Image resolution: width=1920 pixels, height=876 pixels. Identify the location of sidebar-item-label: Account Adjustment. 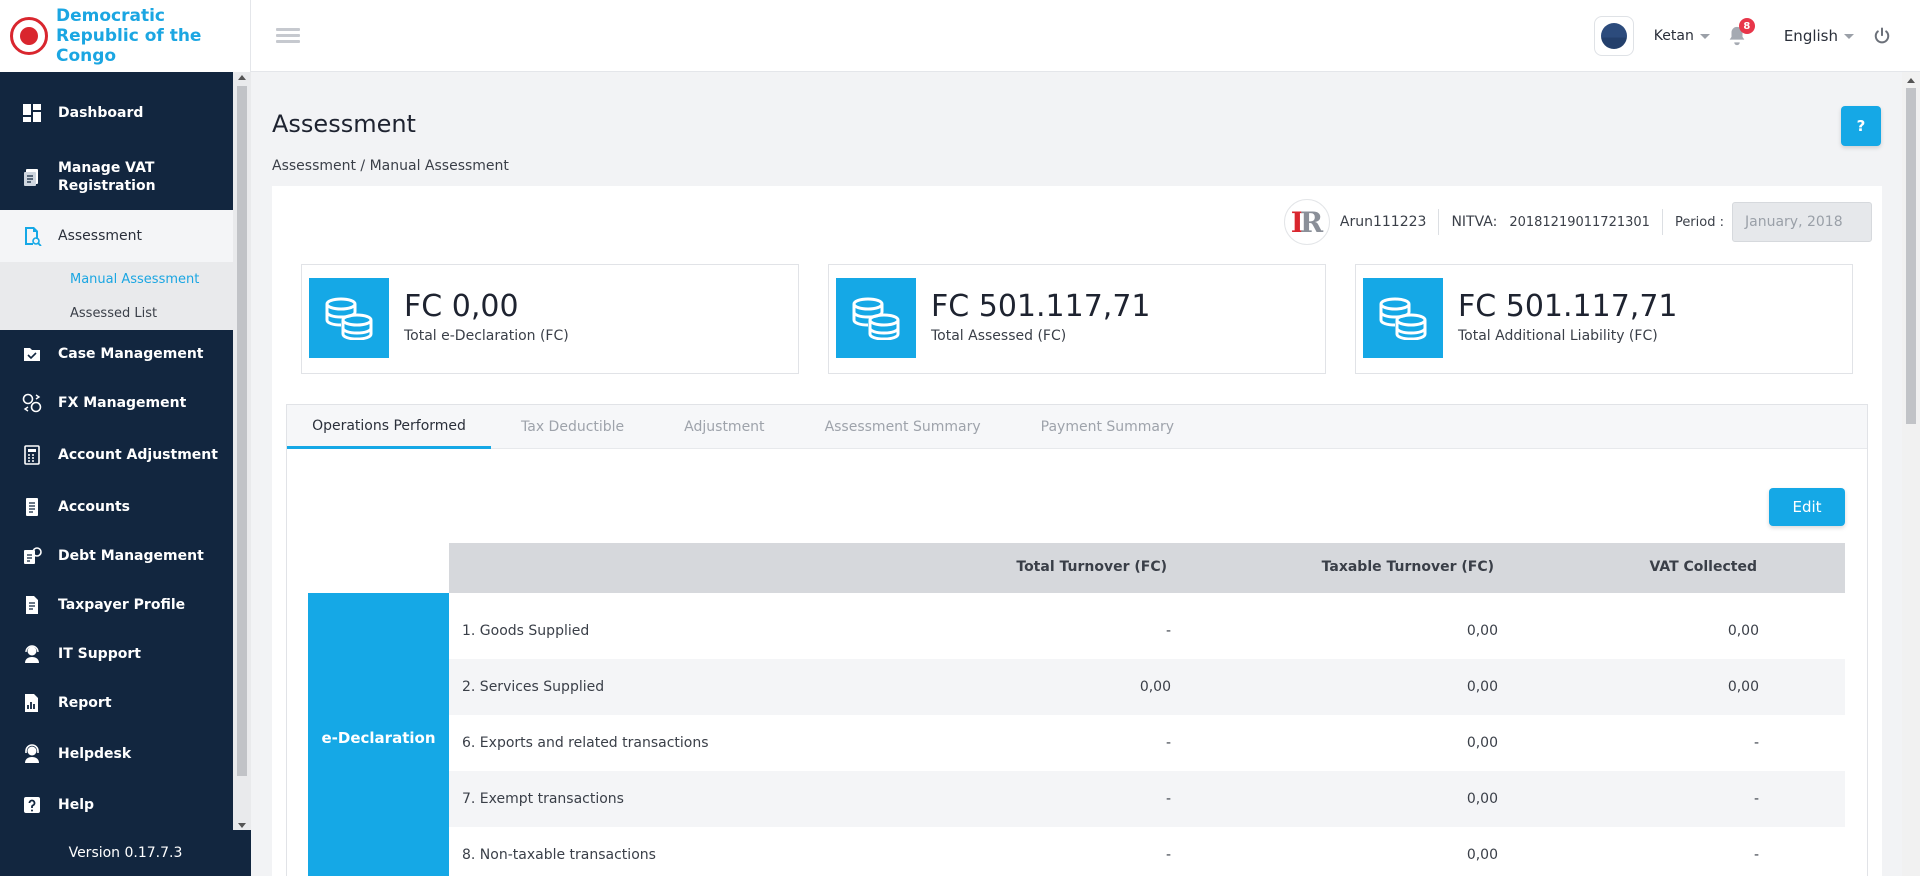
(138, 455).